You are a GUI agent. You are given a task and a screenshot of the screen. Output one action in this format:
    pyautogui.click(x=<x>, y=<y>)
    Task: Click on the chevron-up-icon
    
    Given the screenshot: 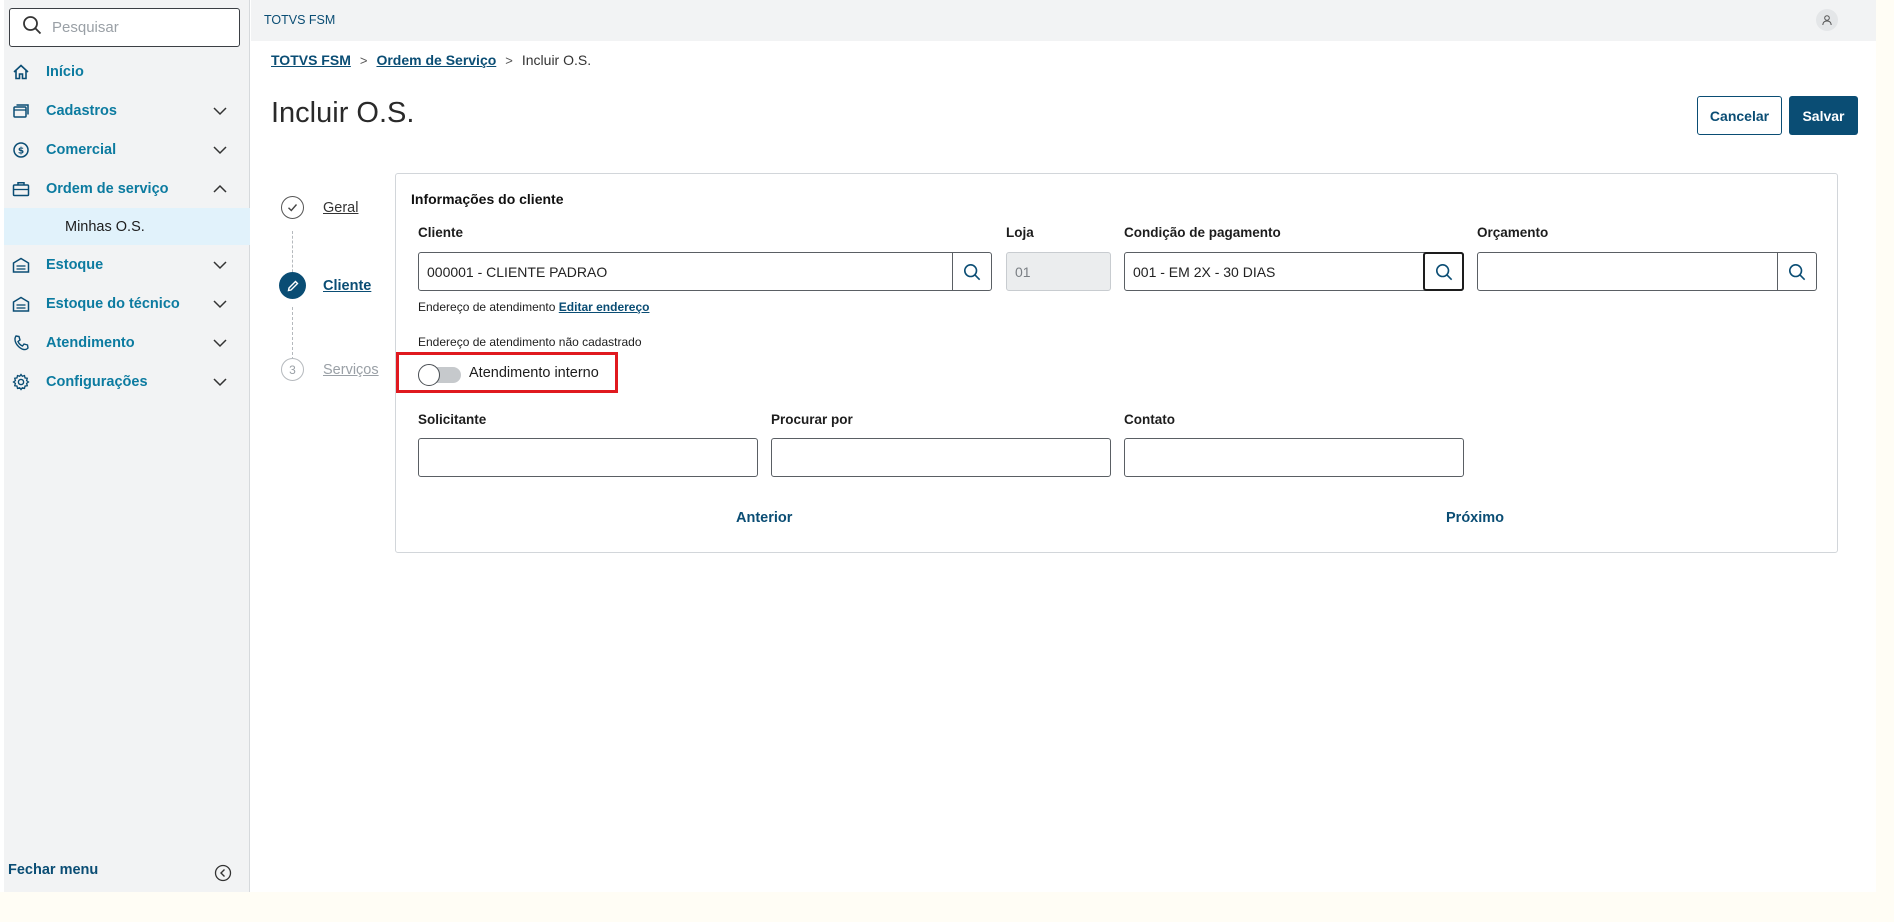 What is the action you would take?
    pyautogui.click(x=220, y=189)
    